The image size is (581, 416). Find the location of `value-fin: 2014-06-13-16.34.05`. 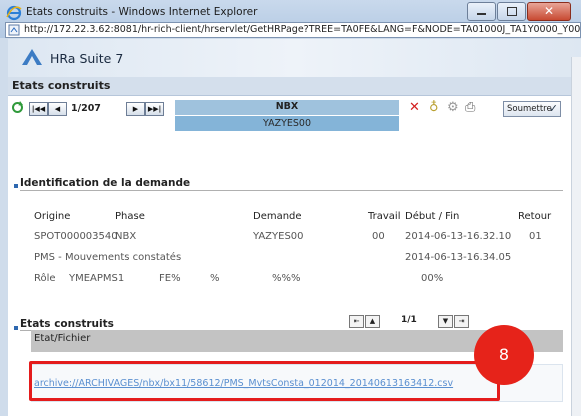

value-fin: 2014-06-13-16.34.05 is located at coordinates (458, 257).